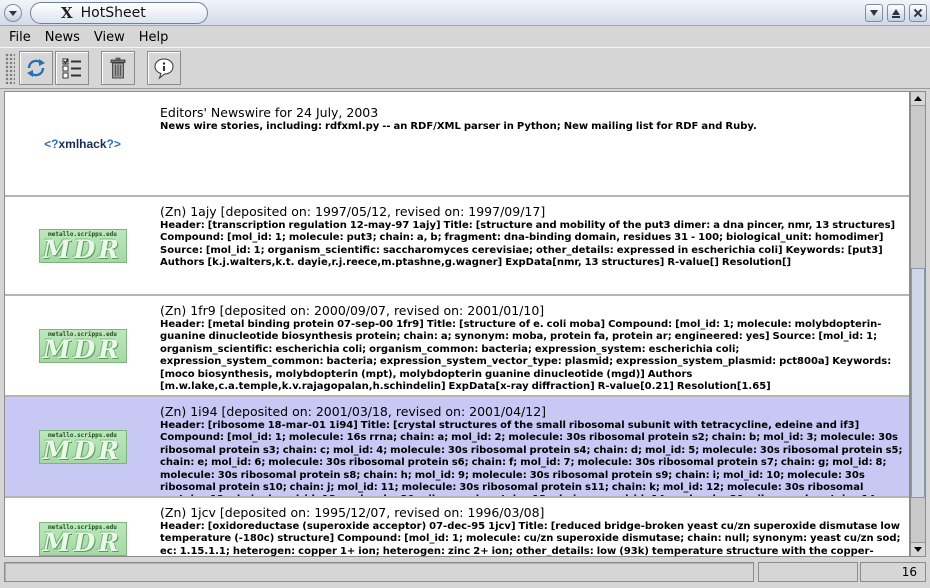 Image resolution: width=930 pixels, height=588 pixels. I want to click on toolbar-grip, so click(10, 69).